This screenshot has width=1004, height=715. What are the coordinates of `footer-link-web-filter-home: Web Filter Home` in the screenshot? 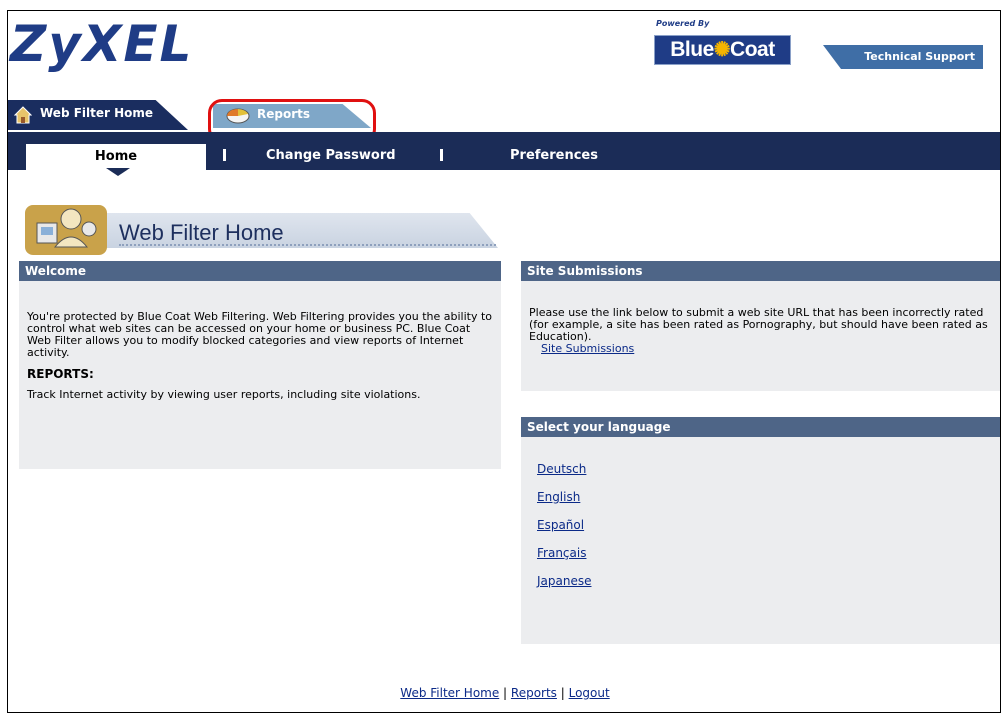 It's located at (449, 693).